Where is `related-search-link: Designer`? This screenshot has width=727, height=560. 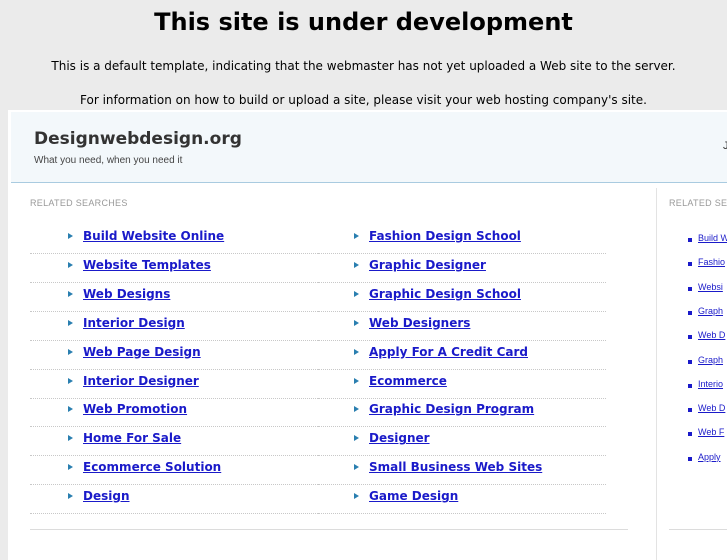 related-search-link: Designer is located at coordinates (399, 438).